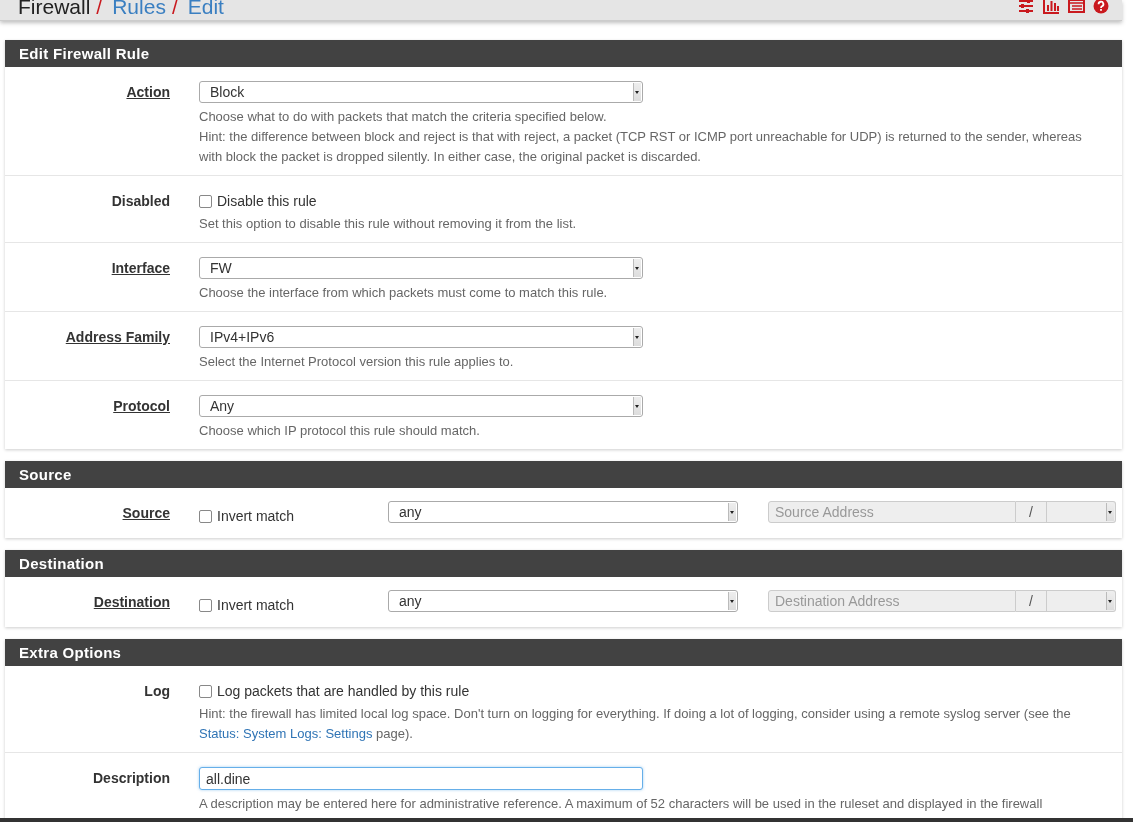  What do you see at coordinates (267, 201) in the screenshot?
I see `checkbox-label: Disable this rule` at bounding box center [267, 201].